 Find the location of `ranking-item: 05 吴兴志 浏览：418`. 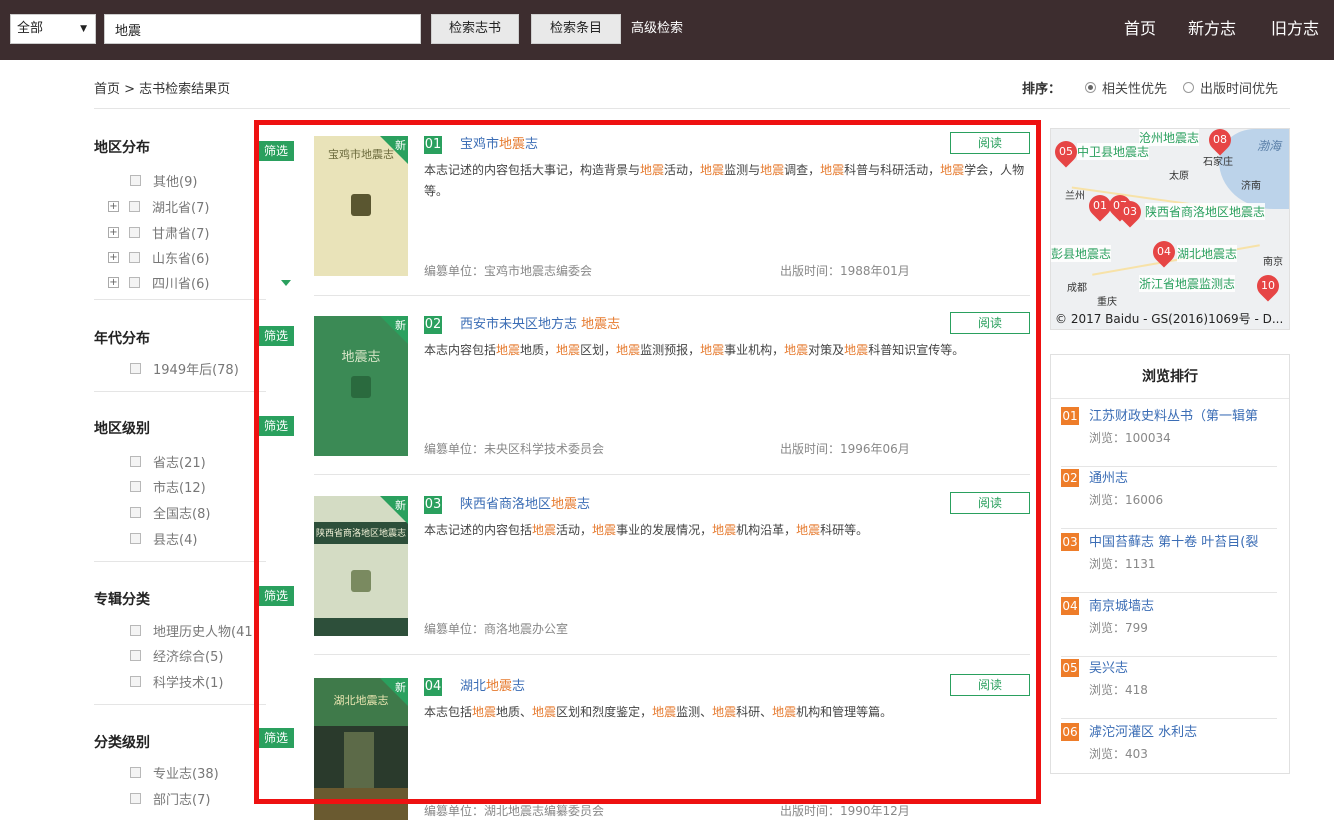

ranking-item: 05 吴兴志 浏览：418 is located at coordinates (1169, 688).